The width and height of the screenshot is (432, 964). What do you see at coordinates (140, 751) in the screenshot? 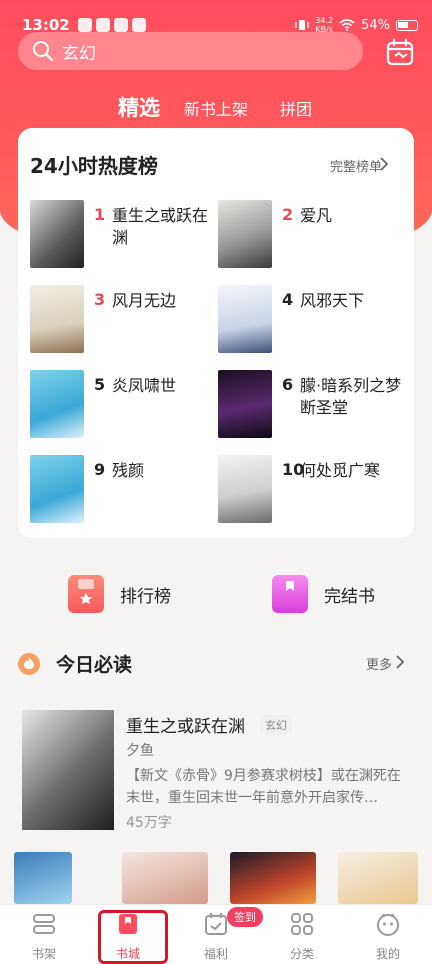
I see `featured-book-author: 夕鱼` at bounding box center [140, 751].